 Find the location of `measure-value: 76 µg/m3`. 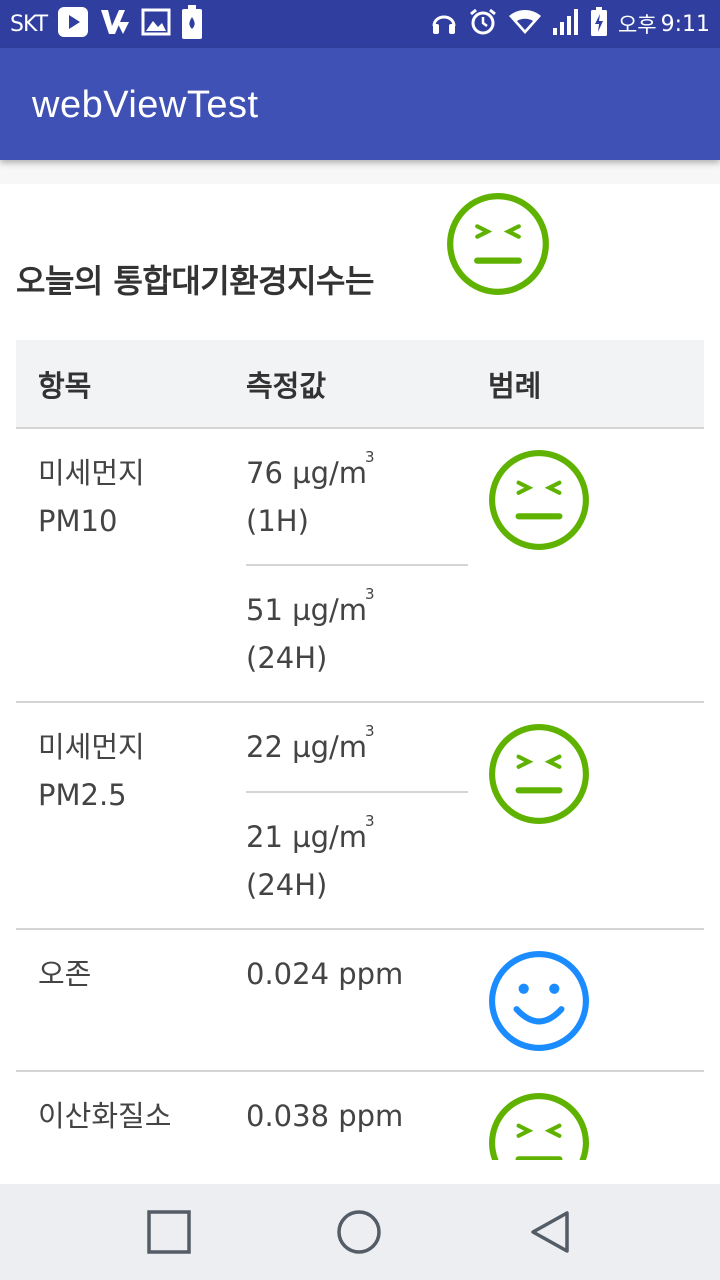

measure-value: 76 µg/m3 is located at coordinates (357, 473).